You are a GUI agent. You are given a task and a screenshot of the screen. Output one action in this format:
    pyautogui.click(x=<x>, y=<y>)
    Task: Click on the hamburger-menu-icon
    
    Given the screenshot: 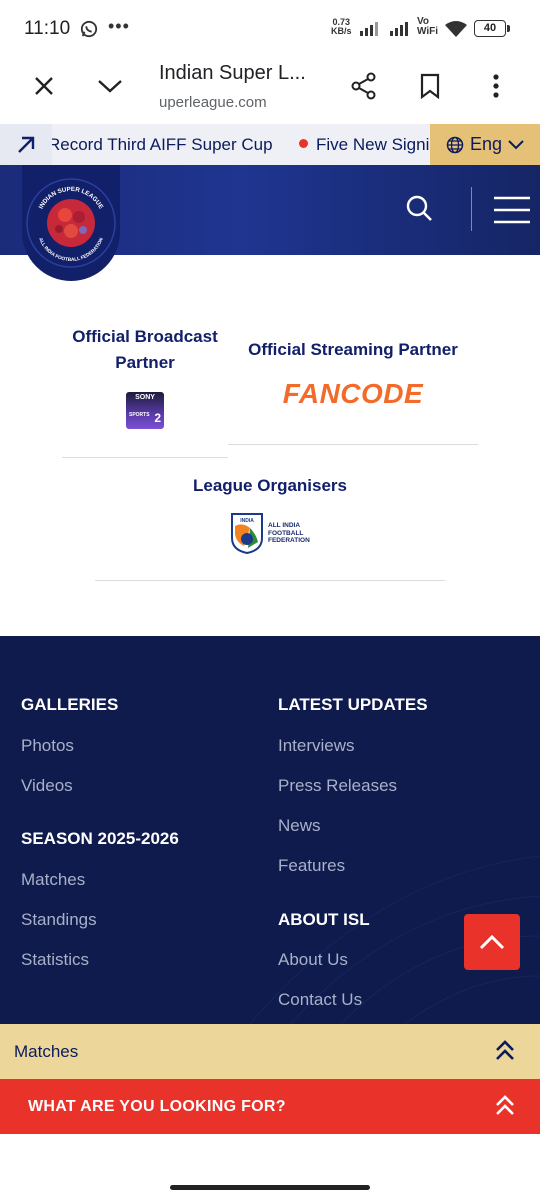 What is the action you would take?
    pyautogui.click(x=512, y=210)
    